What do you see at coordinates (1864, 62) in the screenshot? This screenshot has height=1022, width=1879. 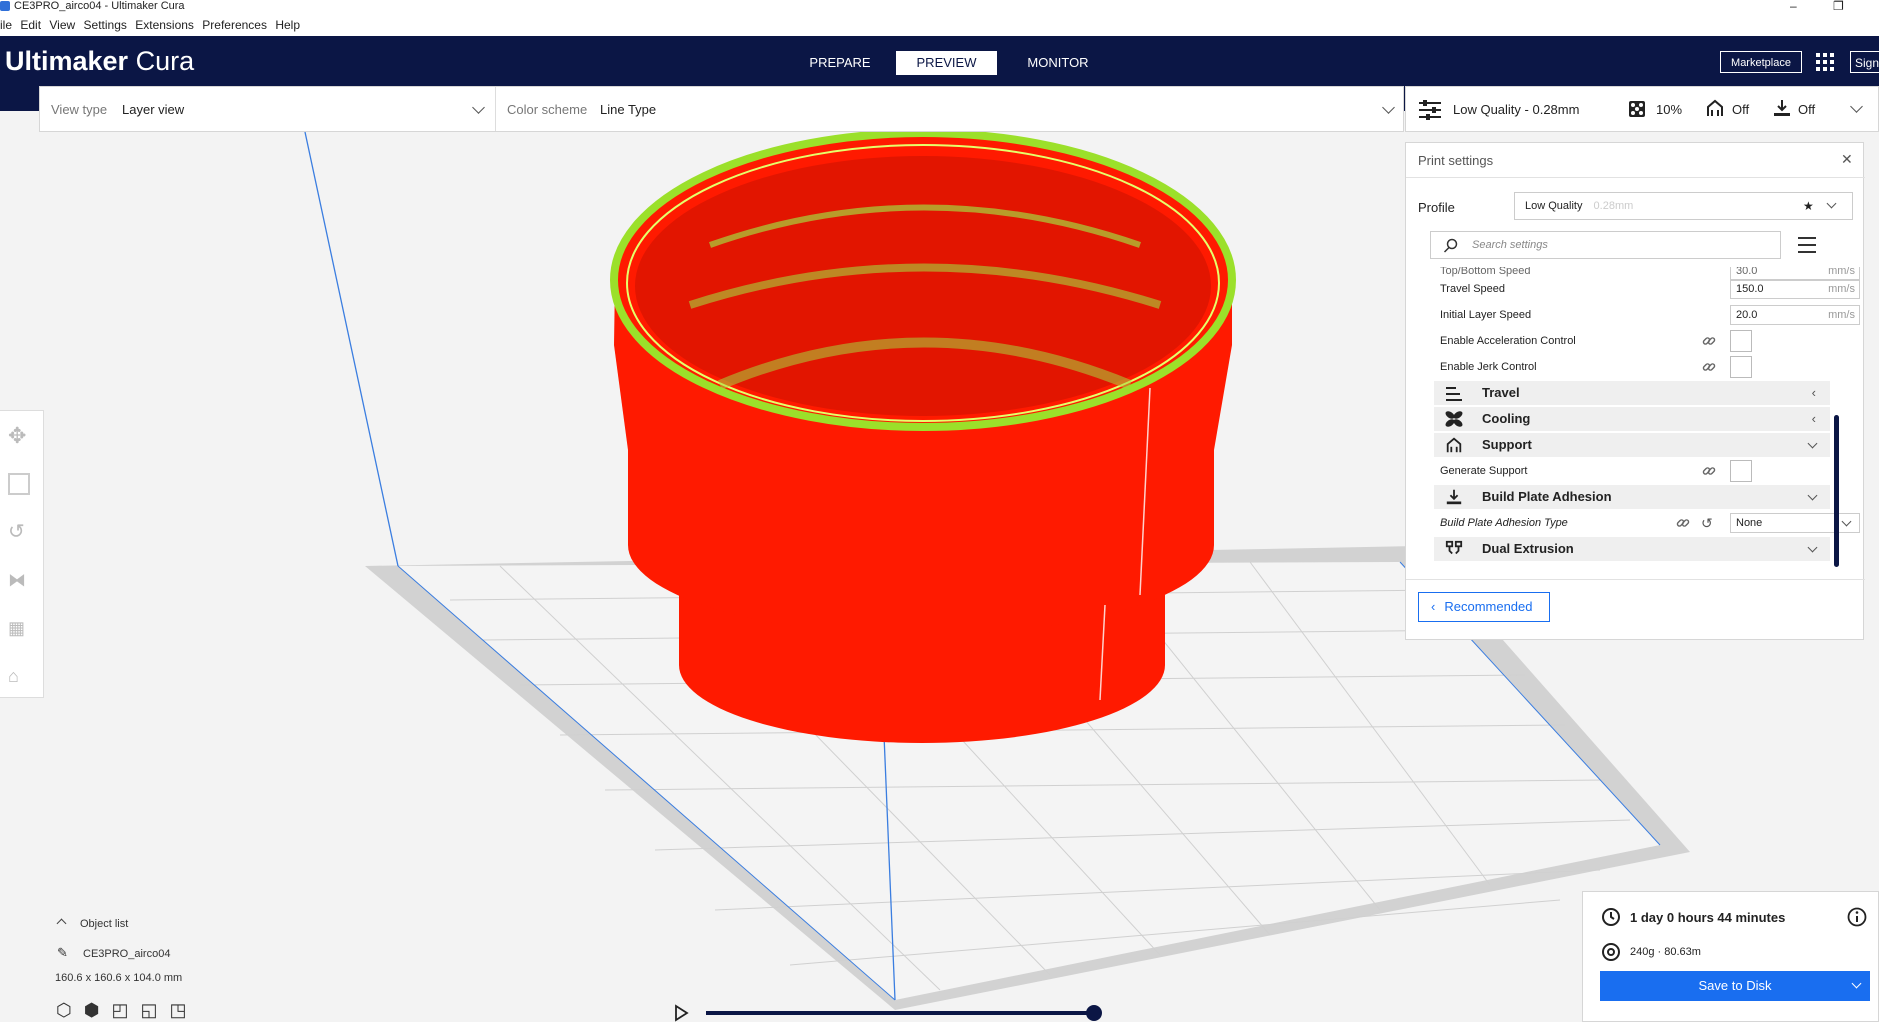 I see `sign-in-button: Sign` at bounding box center [1864, 62].